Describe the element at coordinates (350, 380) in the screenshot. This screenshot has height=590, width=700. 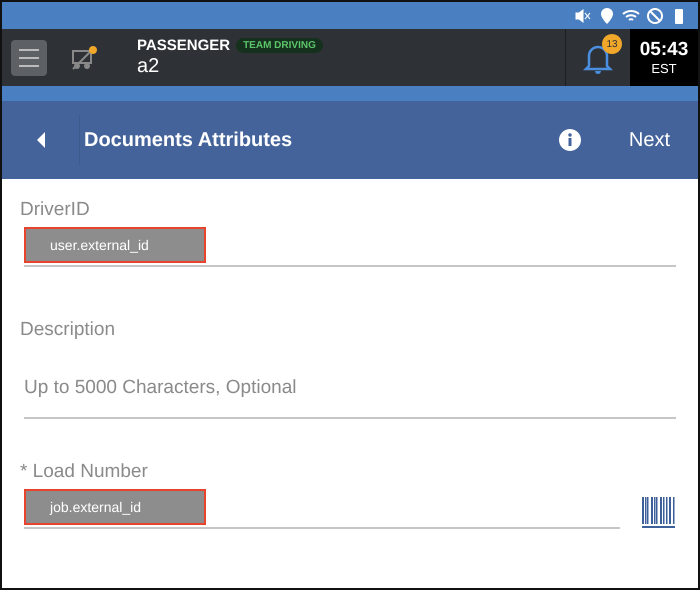
I see `input-field: Up to 5000 Characters, Optional` at that location.